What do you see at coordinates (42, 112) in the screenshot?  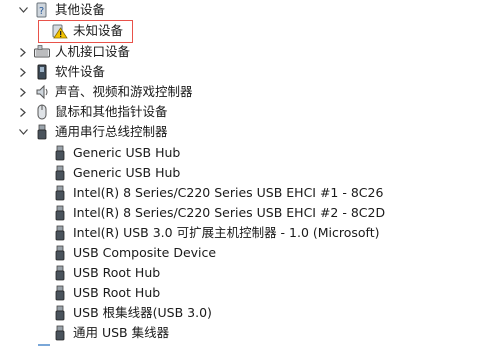 I see `mouse-icon` at bounding box center [42, 112].